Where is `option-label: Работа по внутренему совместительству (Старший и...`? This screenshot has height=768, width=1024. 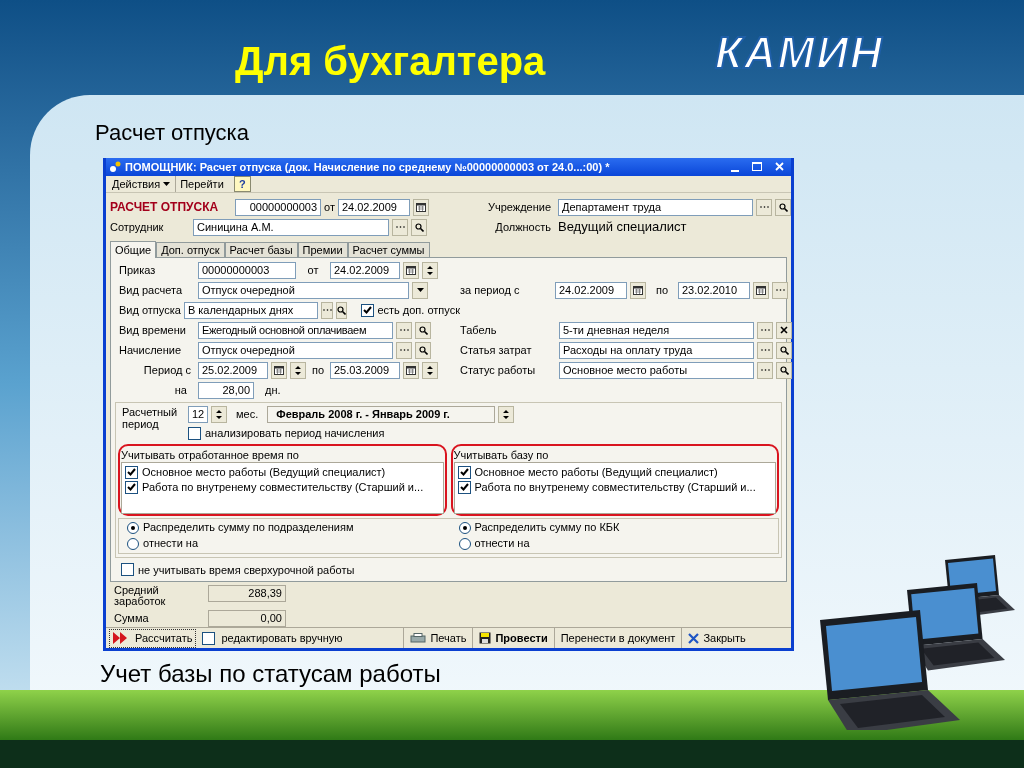
option-label: Работа по внутренему совместительству (Старший и... is located at coordinates (283, 487).